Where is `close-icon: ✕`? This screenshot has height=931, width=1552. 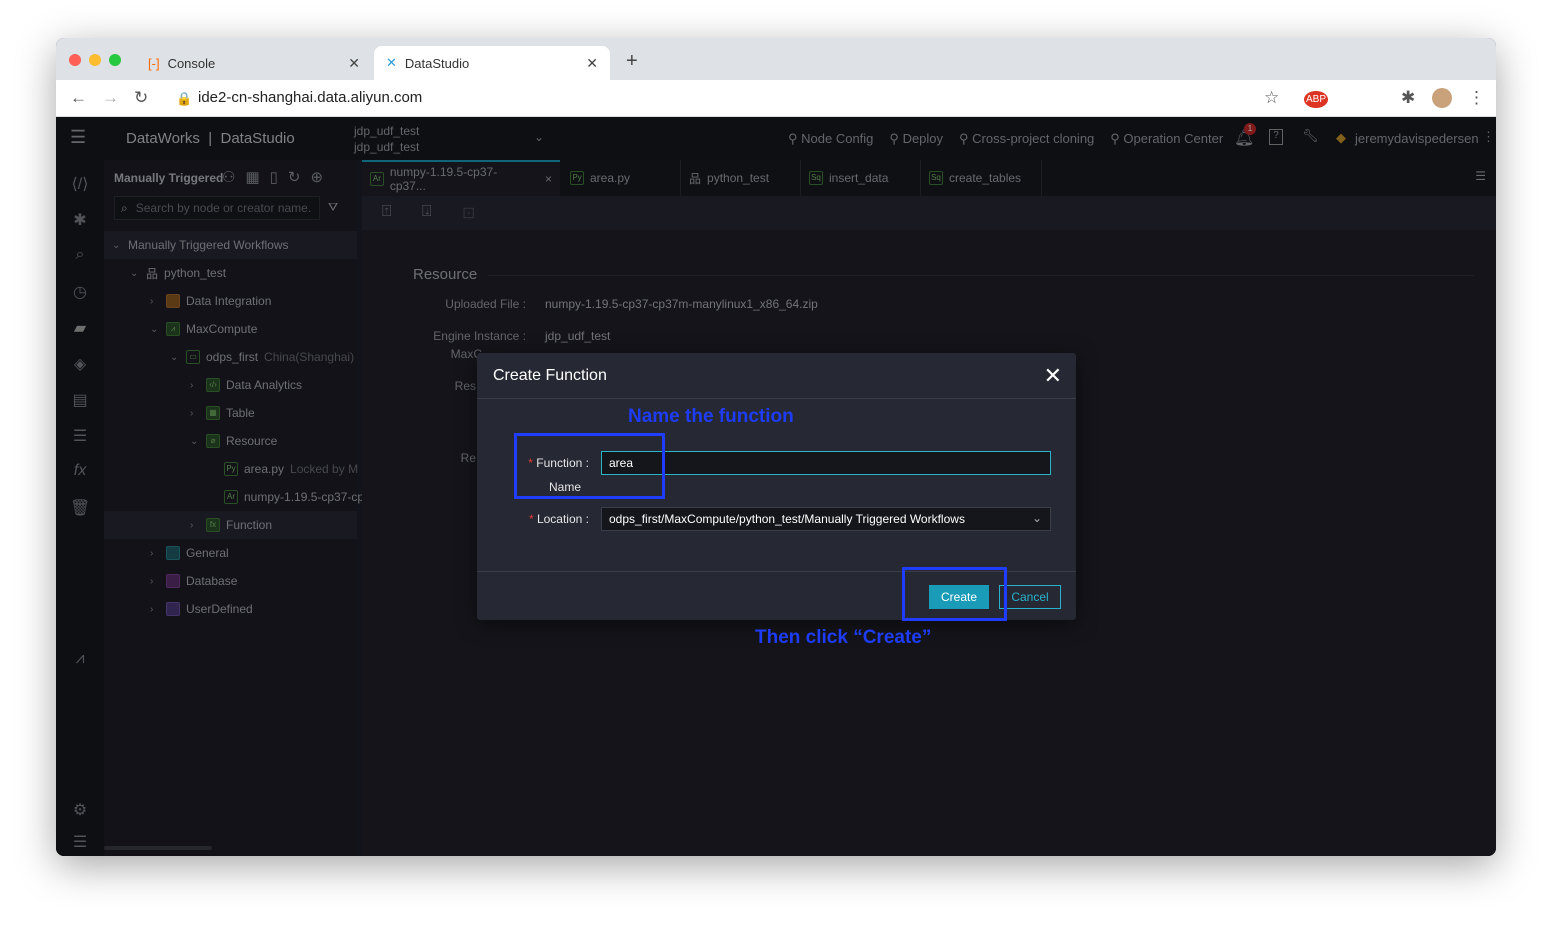 close-icon: ✕ is located at coordinates (1053, 376).